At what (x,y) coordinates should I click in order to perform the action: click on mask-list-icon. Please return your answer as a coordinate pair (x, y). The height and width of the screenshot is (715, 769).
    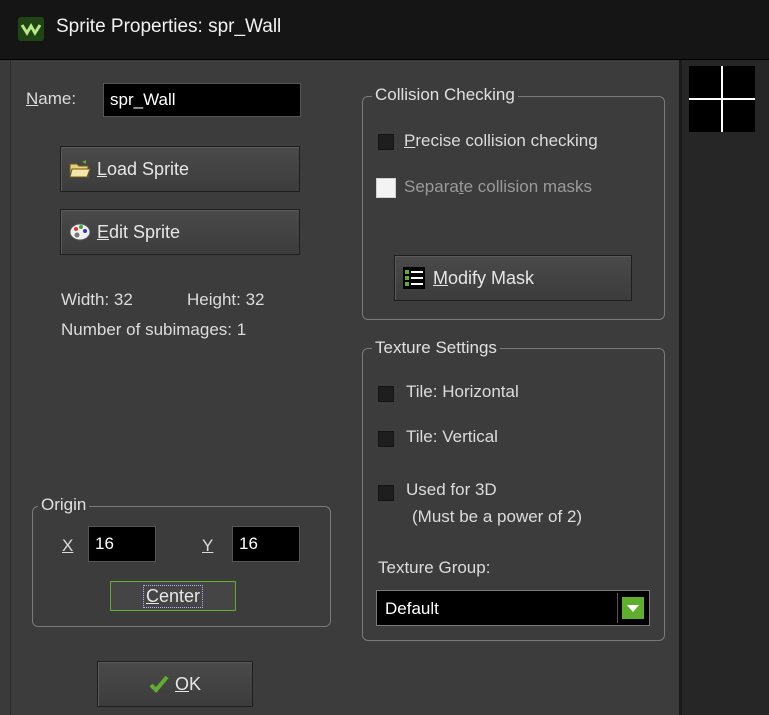
    Looking at the image, I should click on (414, 278).